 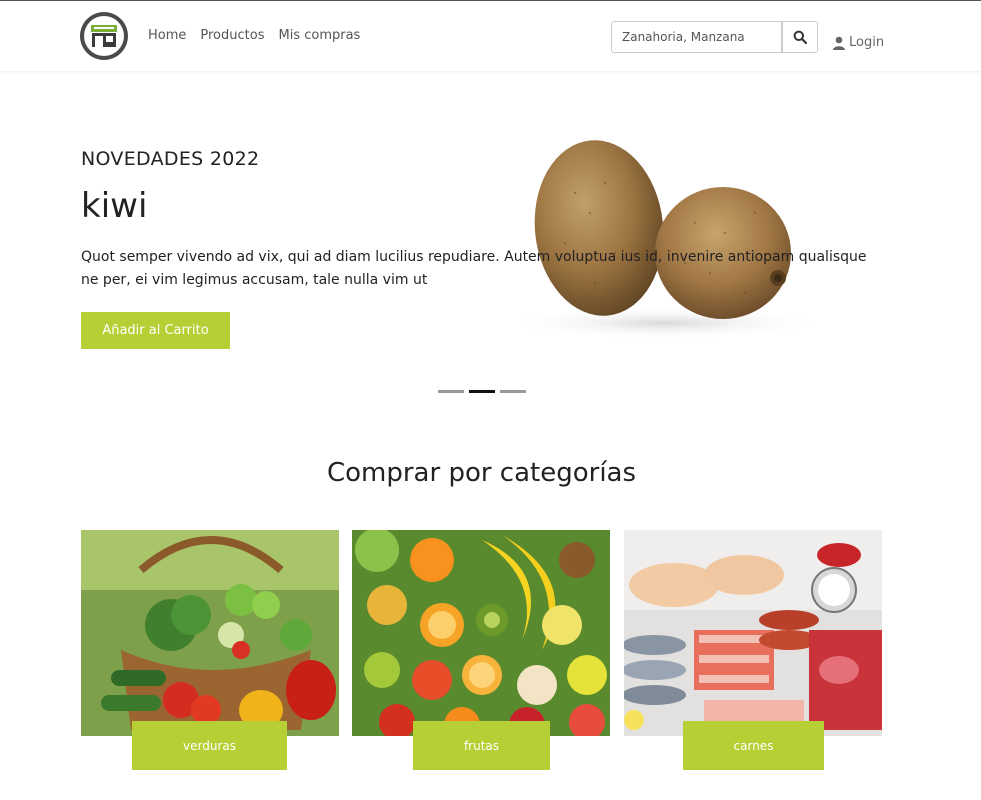 What do you see at coordinates (839, 43) in the screenshot?
I see `user-icon` at bounding box center [839, 43].